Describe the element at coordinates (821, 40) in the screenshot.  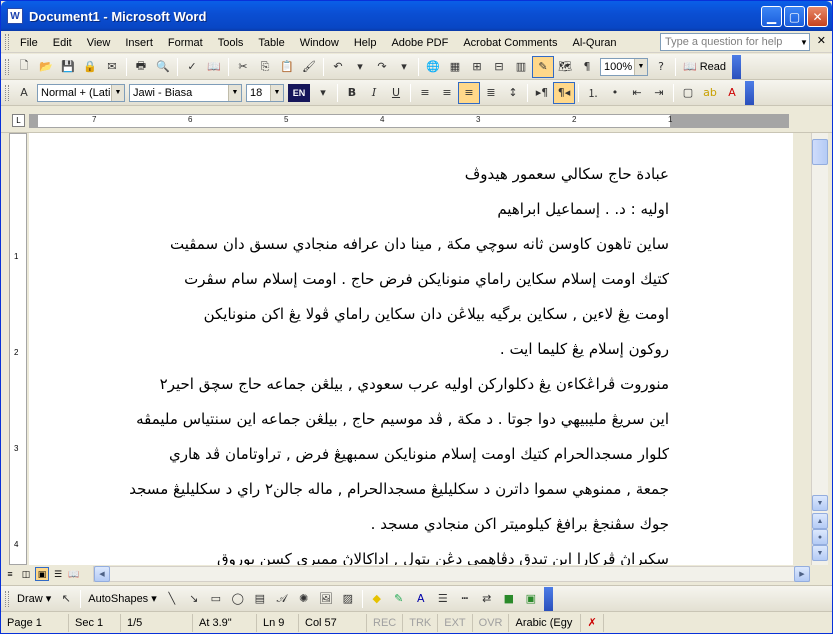
I see `document-close-icon: ✕` at that location.